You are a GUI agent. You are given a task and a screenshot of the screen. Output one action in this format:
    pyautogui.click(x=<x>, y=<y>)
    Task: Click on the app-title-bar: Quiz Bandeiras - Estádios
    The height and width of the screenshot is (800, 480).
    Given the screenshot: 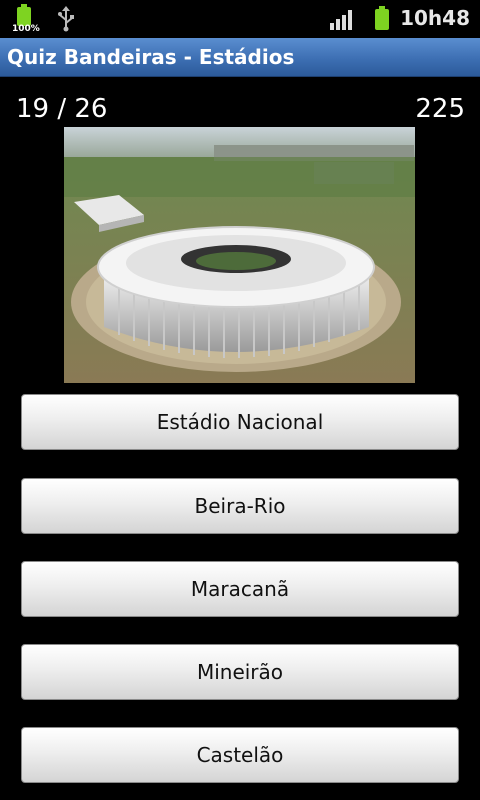 What is the action you would take?
    pyautogui.click(x=240, y=57)
    